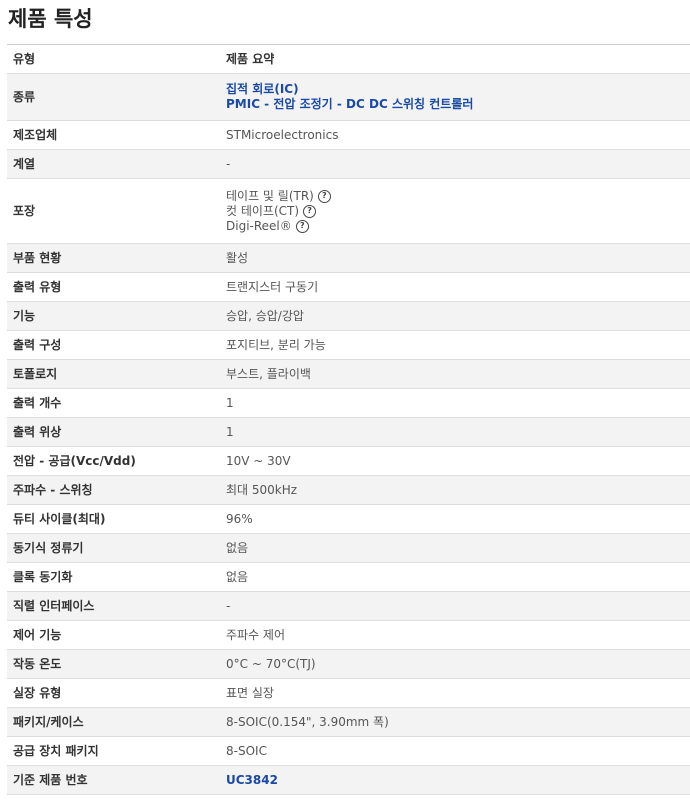 This screenshot has width=690, height=806. I want to click on header-summary: 제품 요약, so click(455, 59).